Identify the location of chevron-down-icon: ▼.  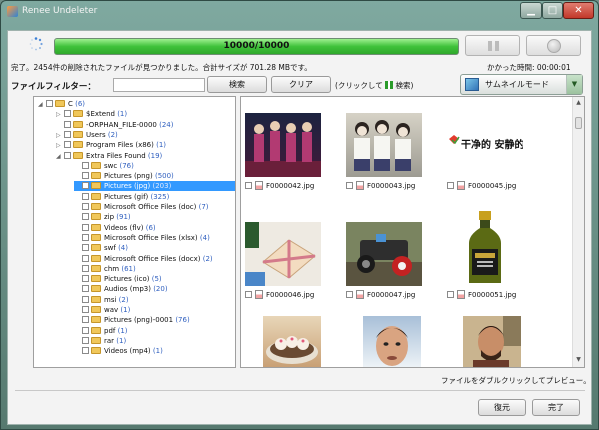
(574, 84).